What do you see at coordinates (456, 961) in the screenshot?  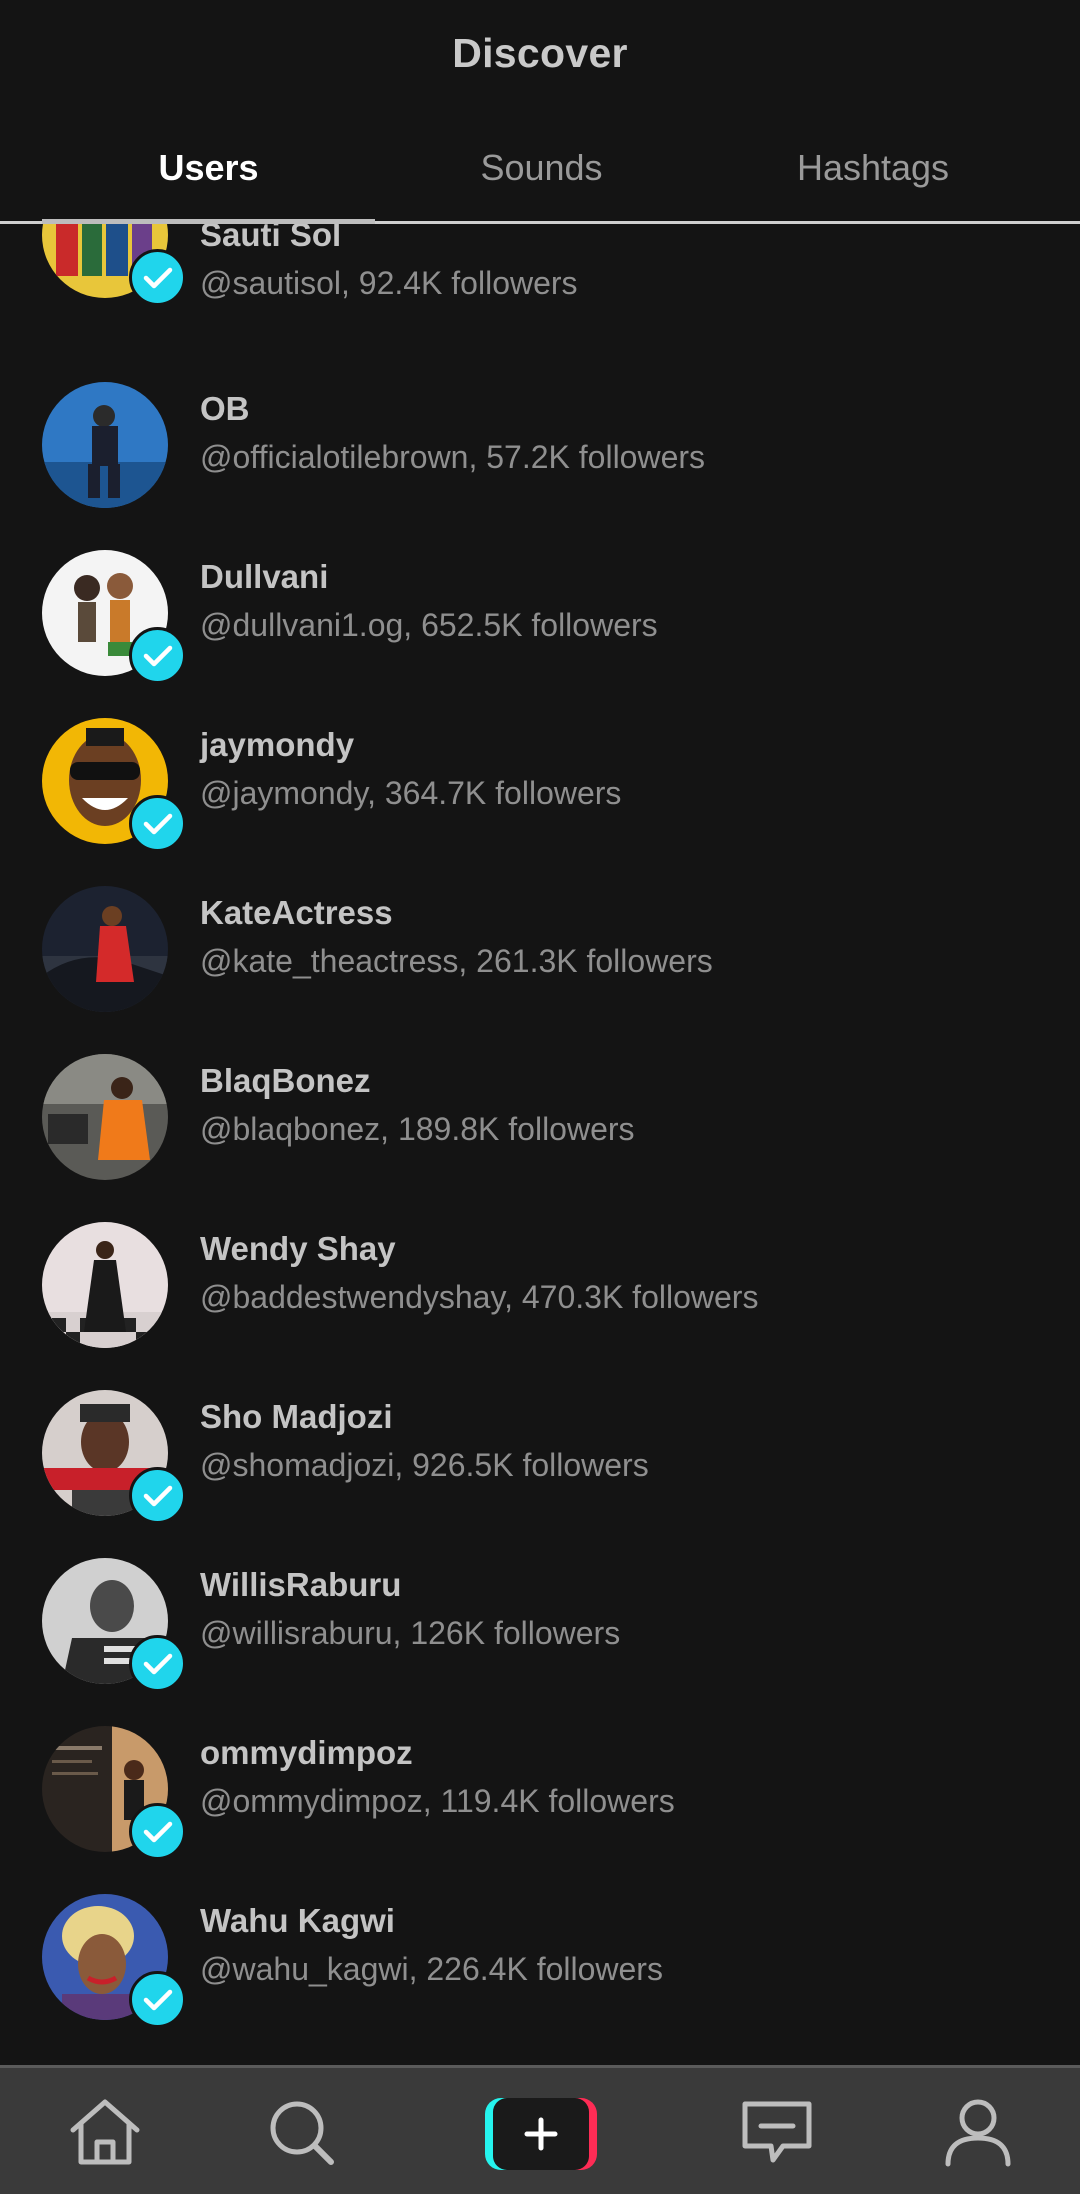 I see `user-handle-followers: @kate_theactress, 261.3K followers` at bounding box center [456, 961].